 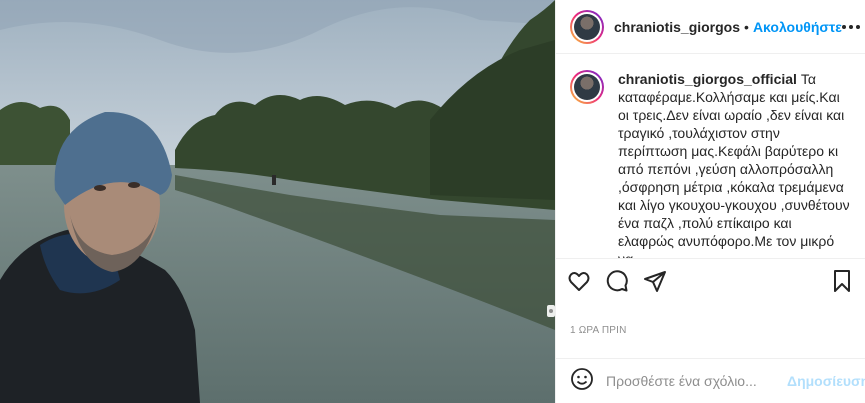 What do you see at coordinates (617, 281) in the screenshot?
I see `comment-icon` at bounding box center [617, 281].